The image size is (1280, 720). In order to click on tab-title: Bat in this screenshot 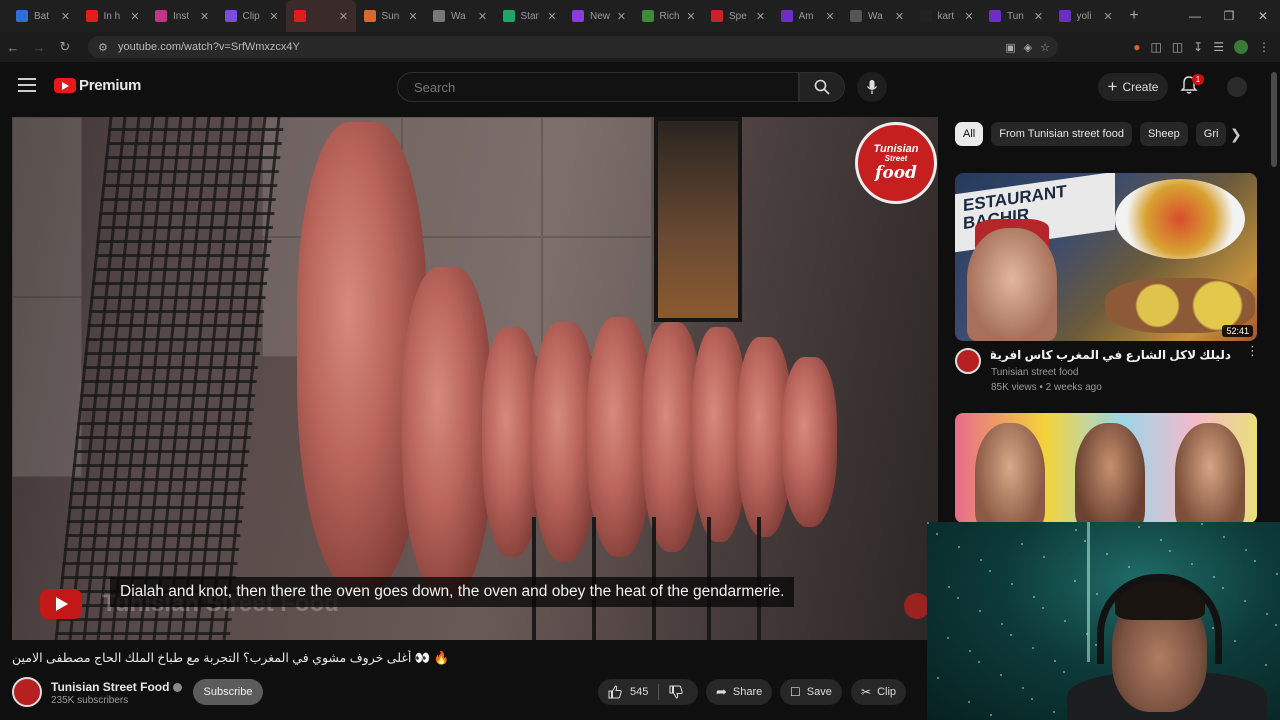, I will do `click(42, 16)`.